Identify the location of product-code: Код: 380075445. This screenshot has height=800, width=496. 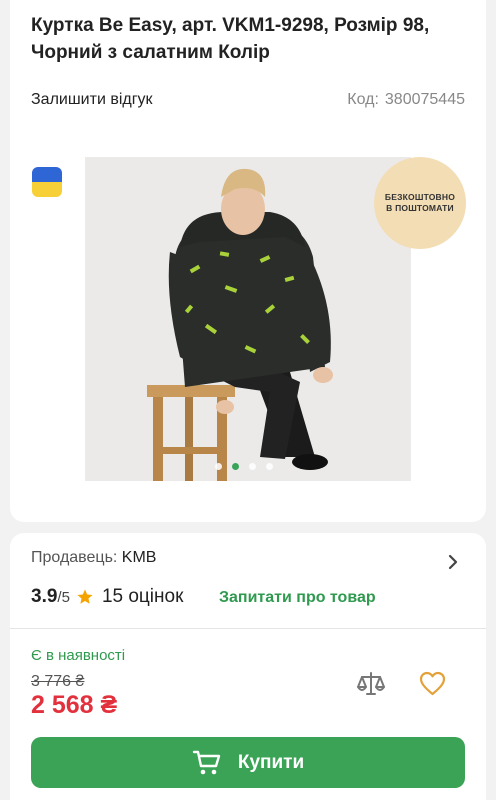
(406, 100).